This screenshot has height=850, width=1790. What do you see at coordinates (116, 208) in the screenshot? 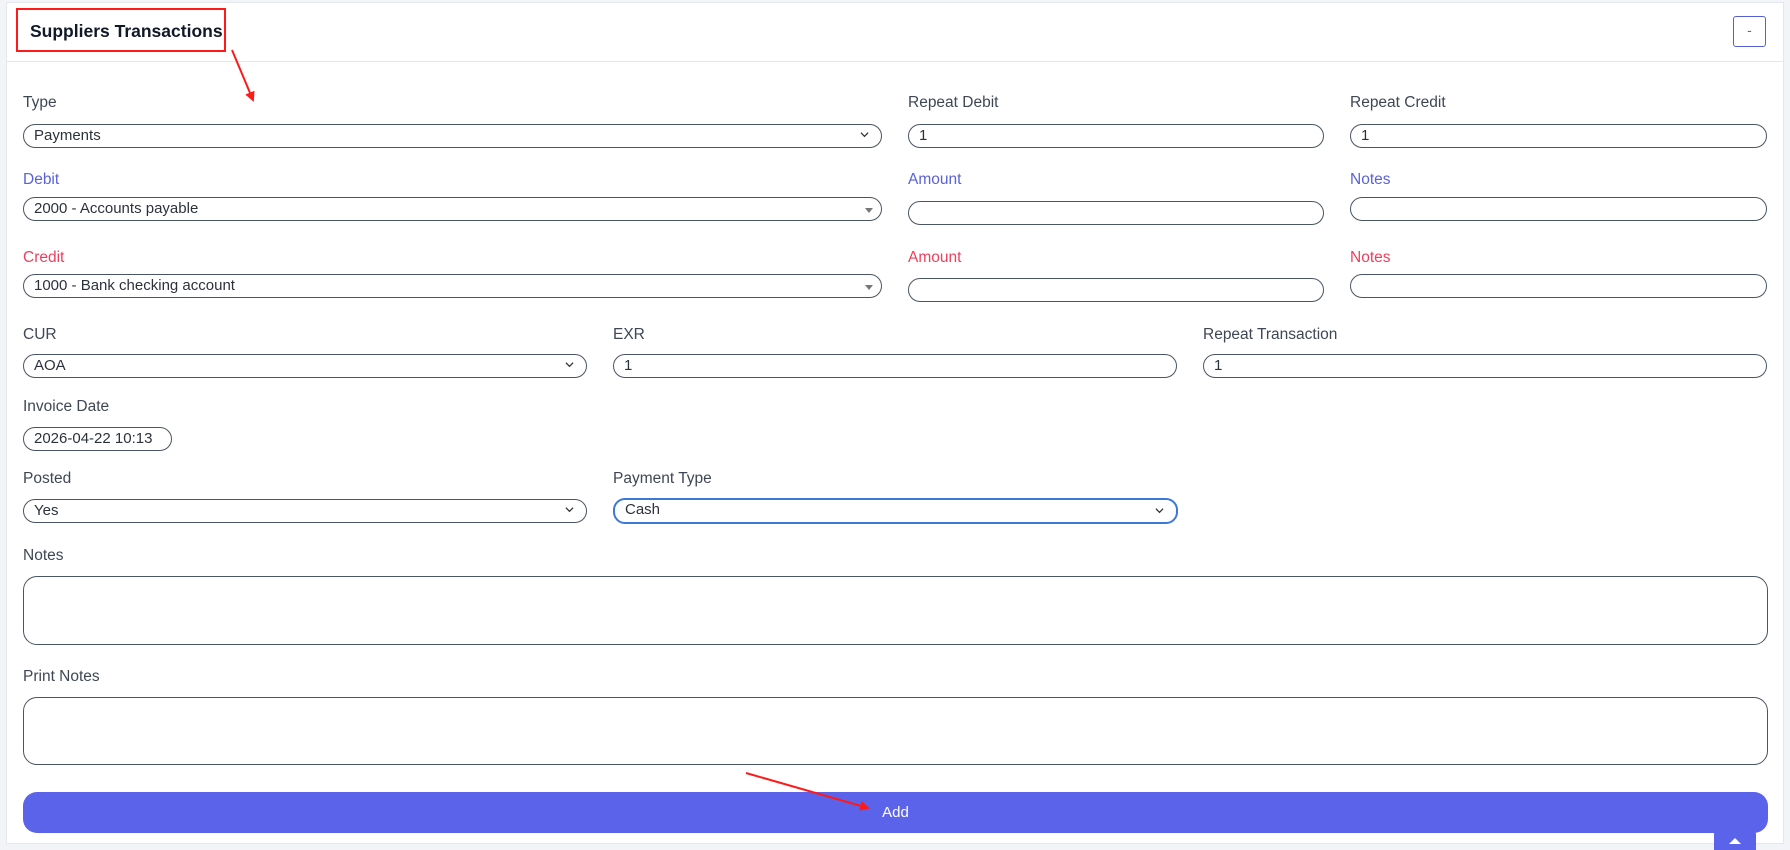
I see `debit-account-value: 2000 - Accounts payable` at bounding box center [116, 208].